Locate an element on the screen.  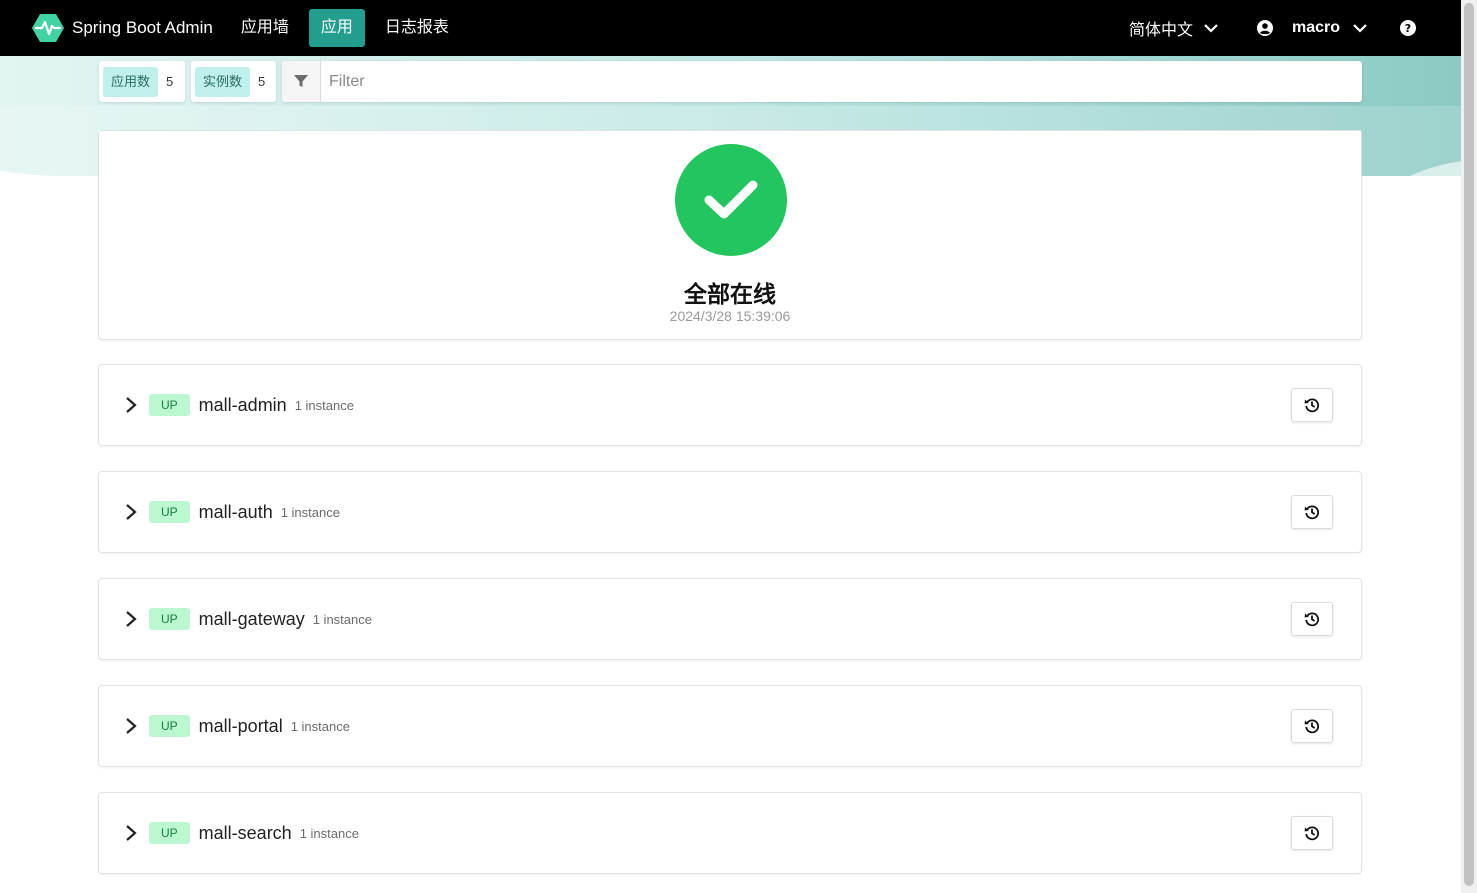
help-button: ? is located at coordinates (1408, 28).